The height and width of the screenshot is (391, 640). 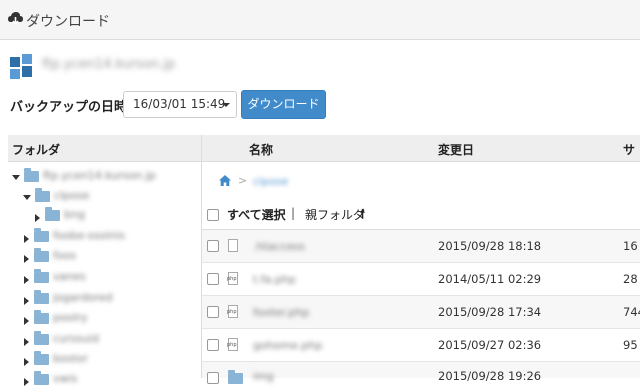 What do you see at coordinates (70, 317) in the screenshot?
I see `tree-item-label: poolry` at bounding box center [70, 317].